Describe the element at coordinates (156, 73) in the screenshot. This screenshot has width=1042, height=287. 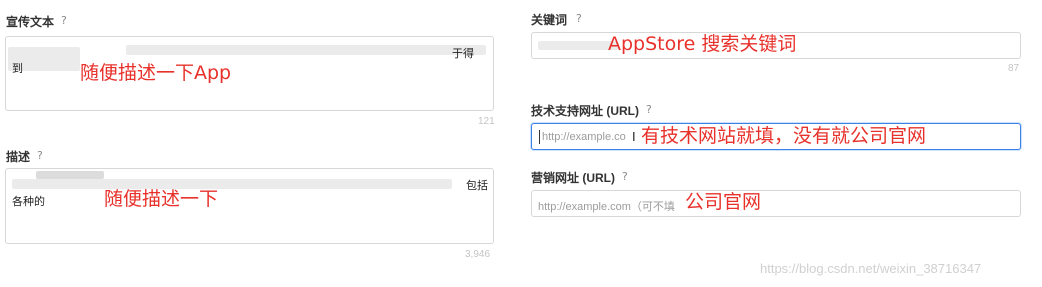
I see `promo-annotation: 随便描述一下App` at that location.